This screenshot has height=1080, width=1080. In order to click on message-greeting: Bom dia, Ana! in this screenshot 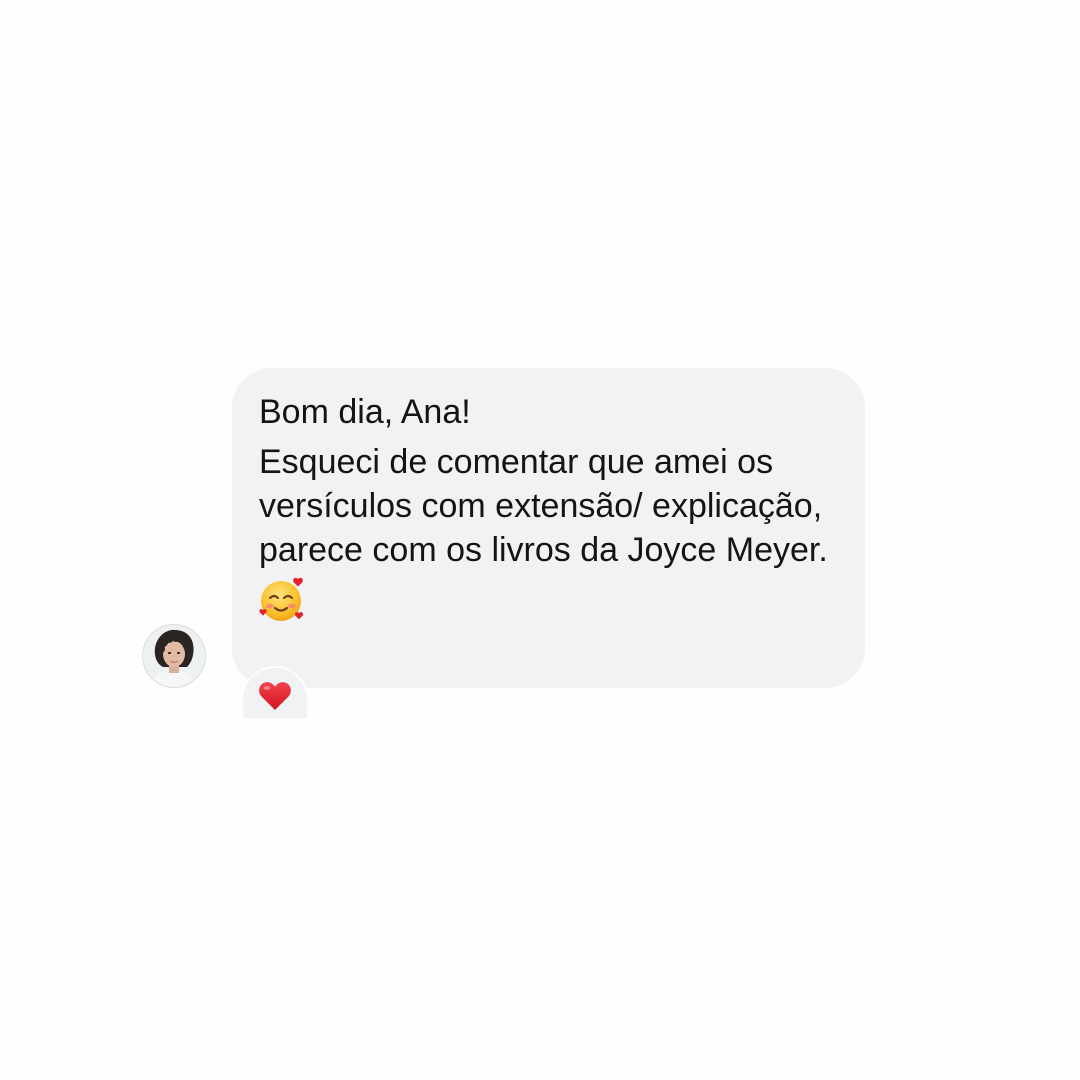, I will do `click(365, 412)`.